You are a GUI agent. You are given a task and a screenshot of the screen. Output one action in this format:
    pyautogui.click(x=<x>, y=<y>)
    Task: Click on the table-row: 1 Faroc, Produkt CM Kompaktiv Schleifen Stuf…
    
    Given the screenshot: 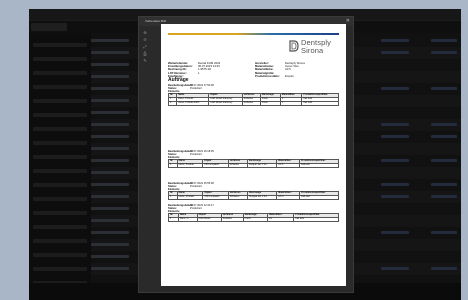 What is the action you would take?
    pyautogui.click(x=253, y=165)
    